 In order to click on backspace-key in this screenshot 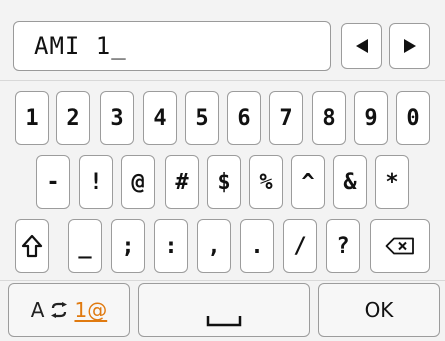, I will do `click(400, 246)`.